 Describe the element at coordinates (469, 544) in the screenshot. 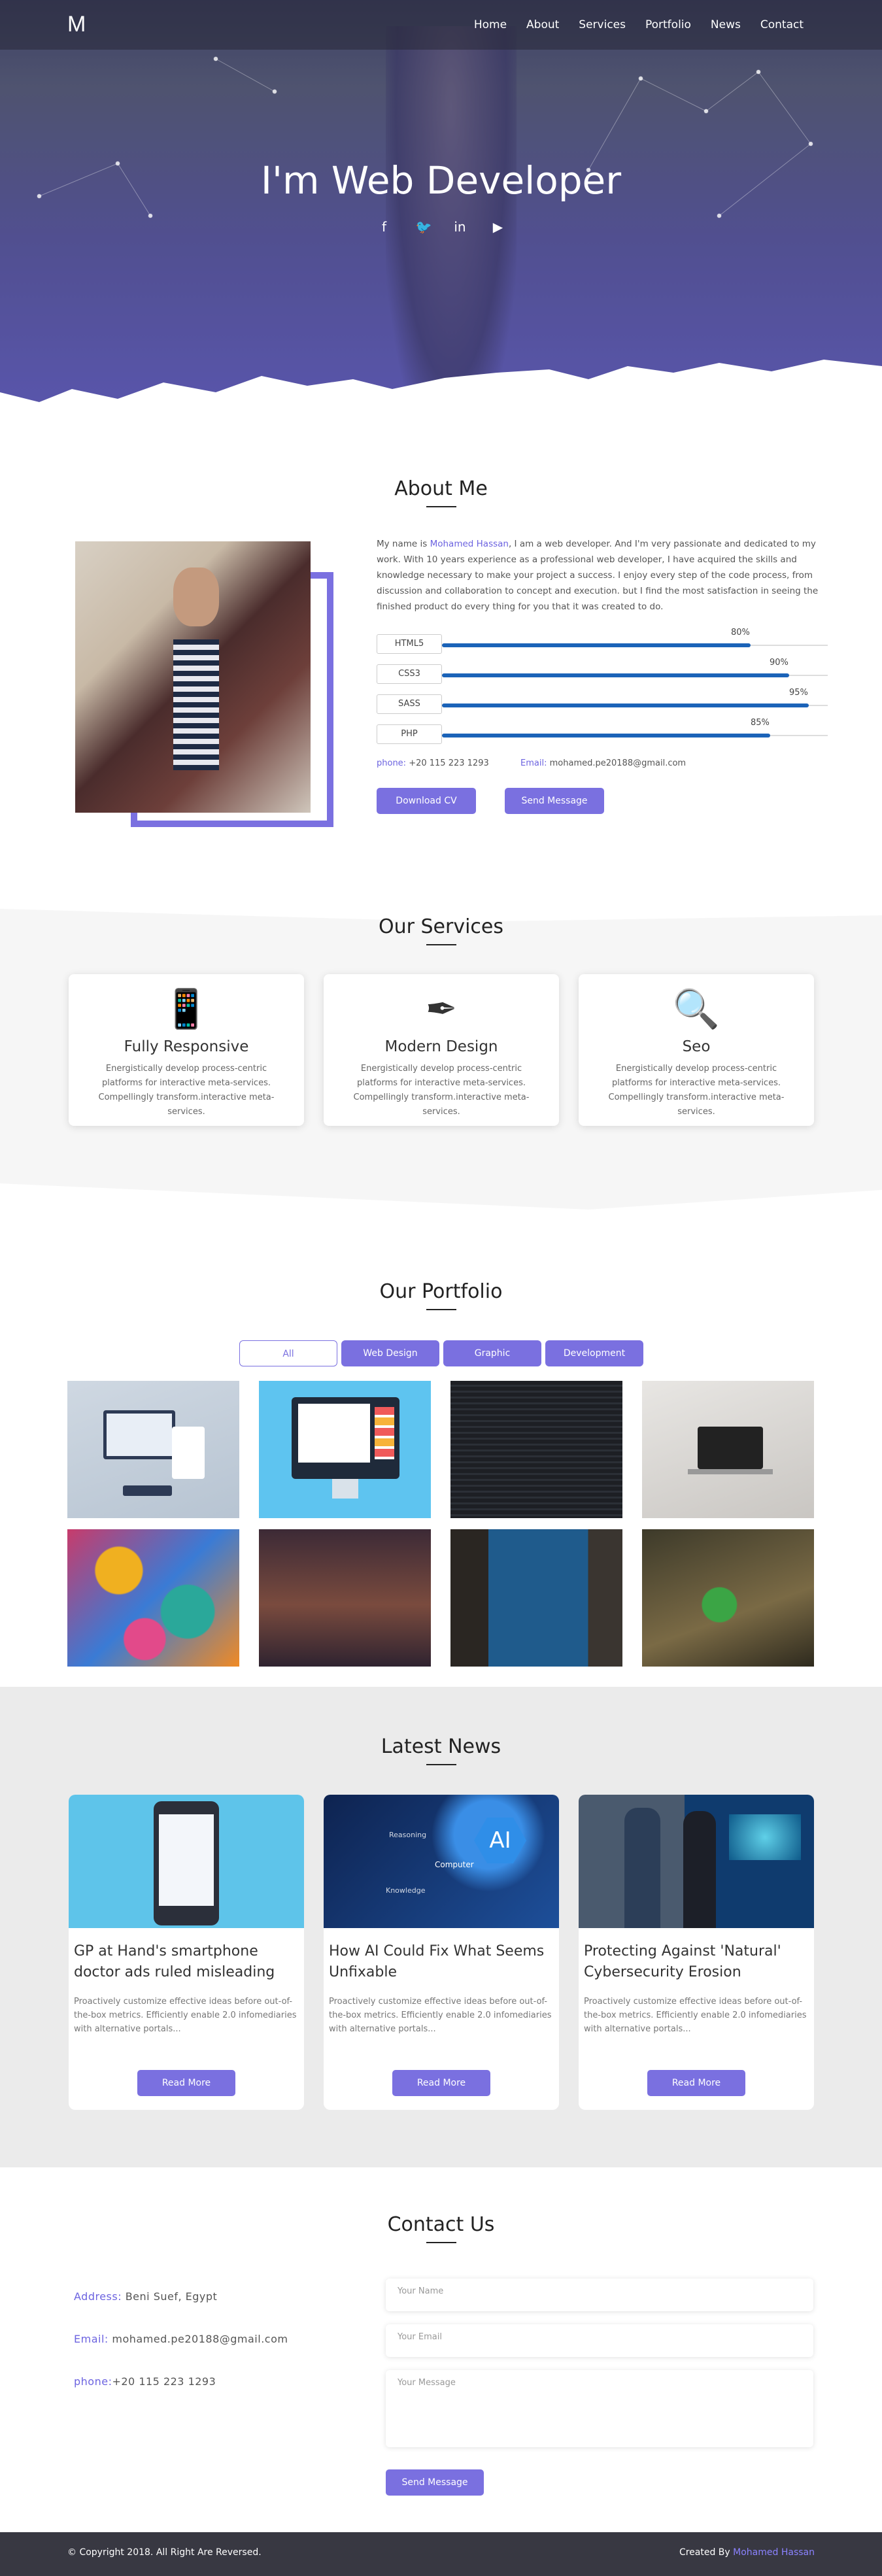

I see `author-name: Mohamed Hassan` at that location.